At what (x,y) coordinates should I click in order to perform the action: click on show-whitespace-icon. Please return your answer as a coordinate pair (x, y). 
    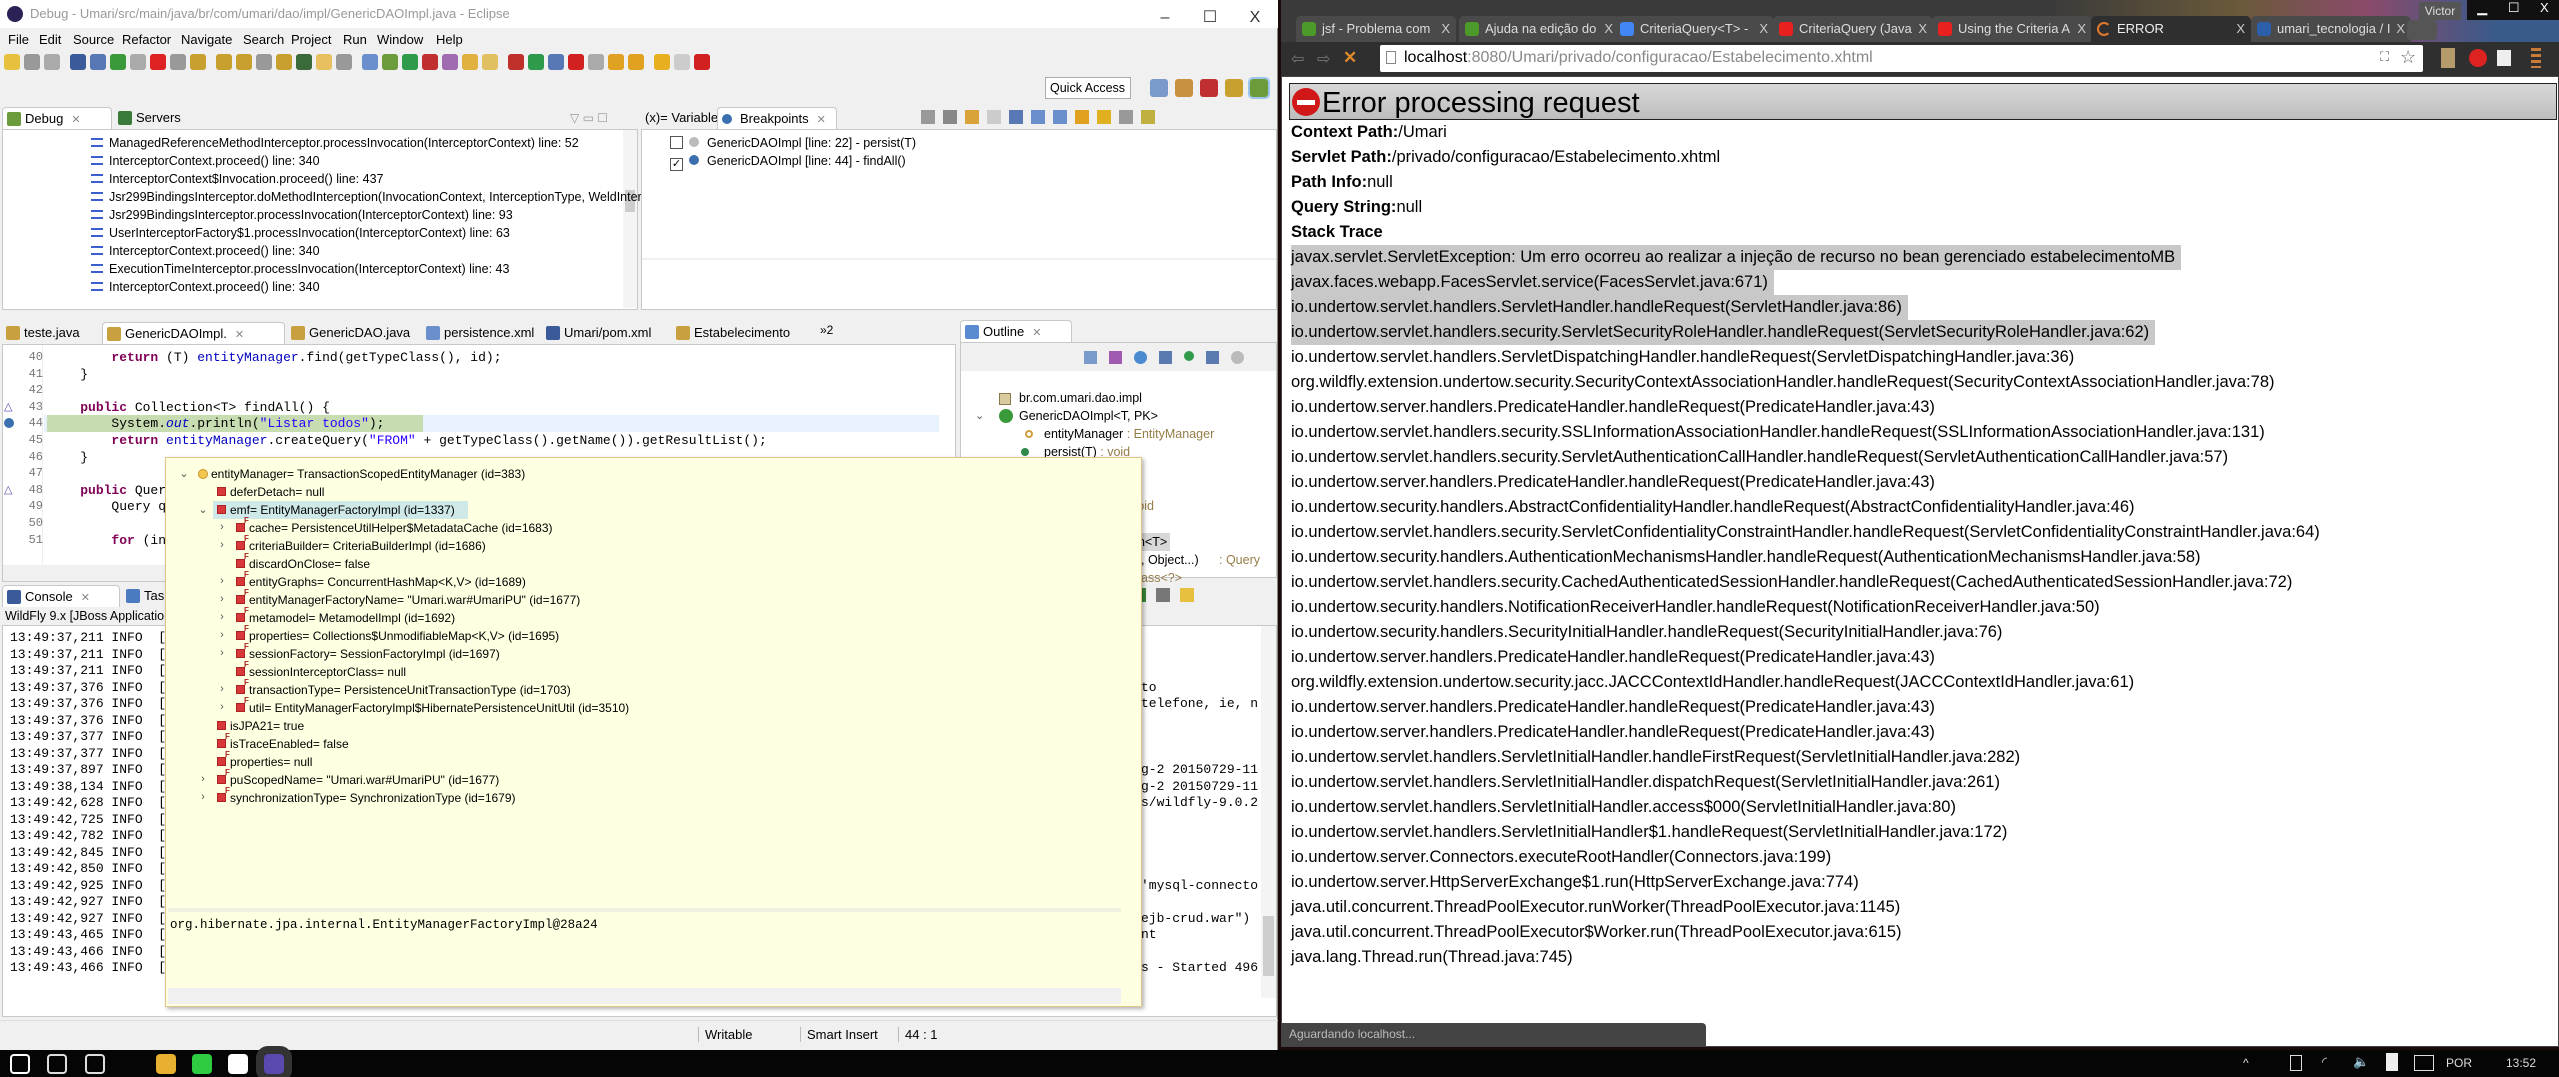
    Looking at the image, I should click on (370, 62).